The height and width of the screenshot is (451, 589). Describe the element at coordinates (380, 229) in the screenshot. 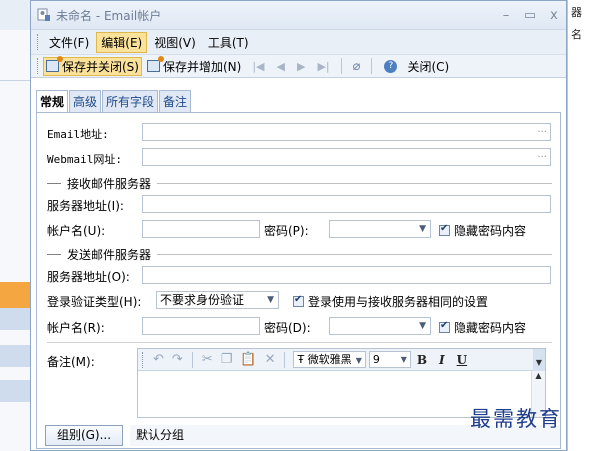

I see `incoming-password-input: ▼` at that location.